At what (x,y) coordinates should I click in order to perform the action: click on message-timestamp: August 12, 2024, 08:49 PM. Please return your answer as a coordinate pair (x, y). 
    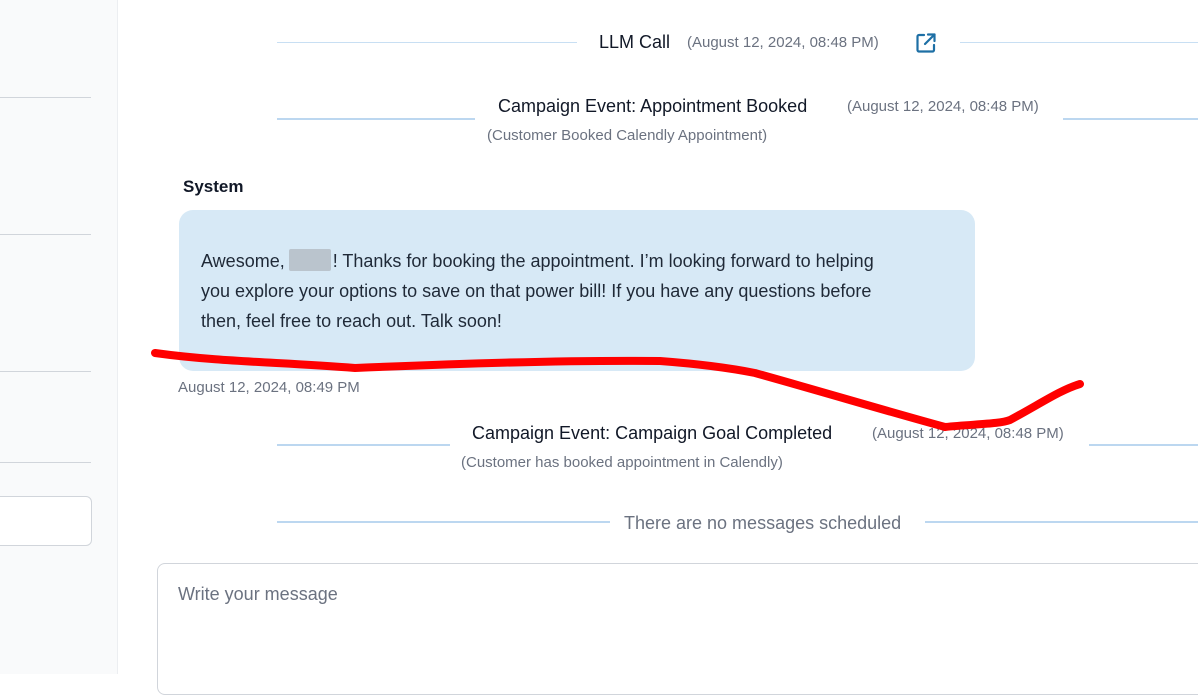
    Looking at the image, I should click on (269, 387).